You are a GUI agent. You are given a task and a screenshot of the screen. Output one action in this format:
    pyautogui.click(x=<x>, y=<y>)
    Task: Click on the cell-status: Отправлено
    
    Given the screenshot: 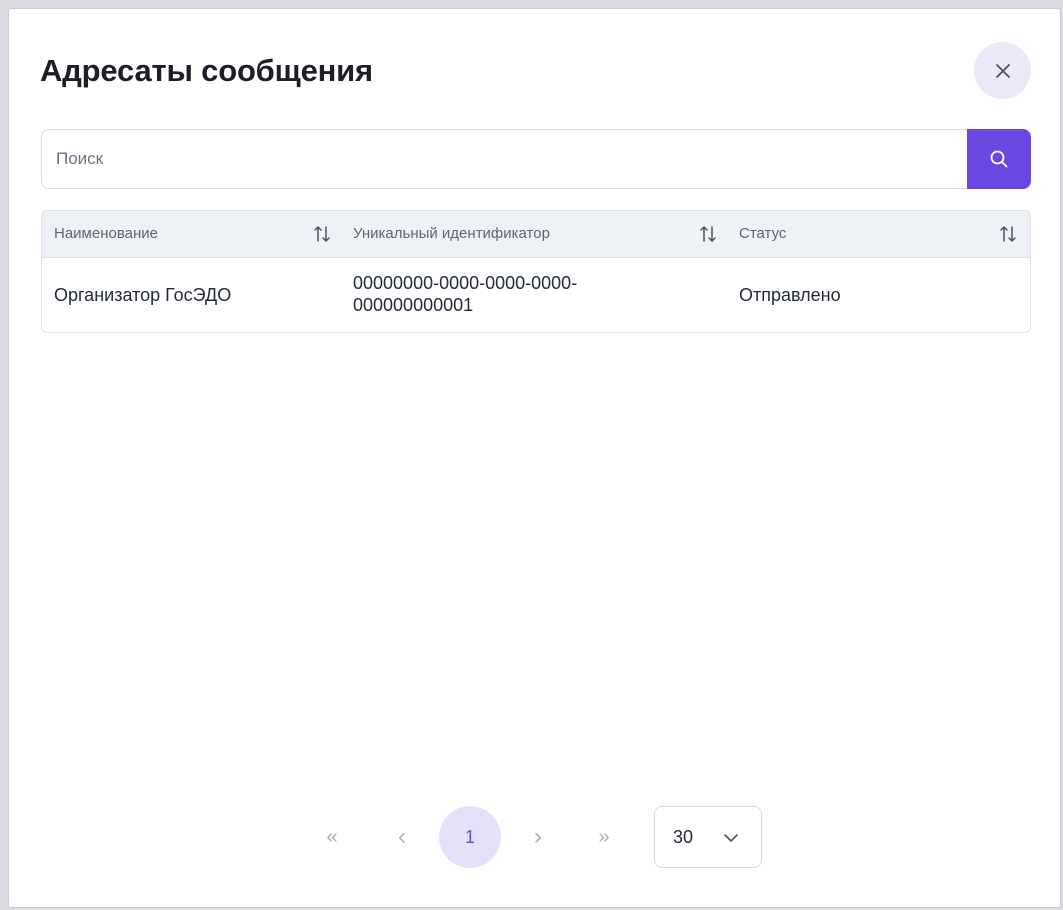 What is the action you would take?
    pyautogui.click(x=790, y=295)
    